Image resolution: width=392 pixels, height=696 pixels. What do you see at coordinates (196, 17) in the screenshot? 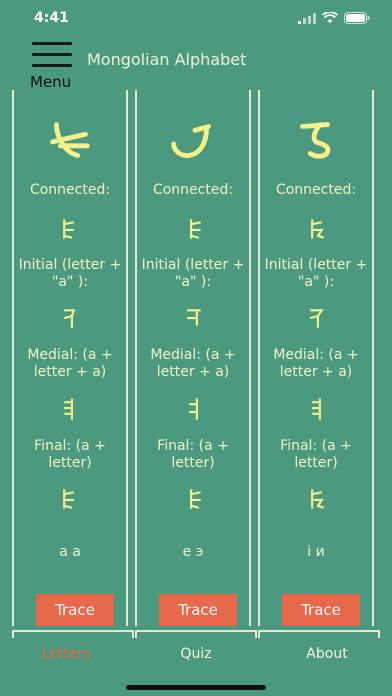
I see `status-bar: 4:41` at bounding box center [196, 17].